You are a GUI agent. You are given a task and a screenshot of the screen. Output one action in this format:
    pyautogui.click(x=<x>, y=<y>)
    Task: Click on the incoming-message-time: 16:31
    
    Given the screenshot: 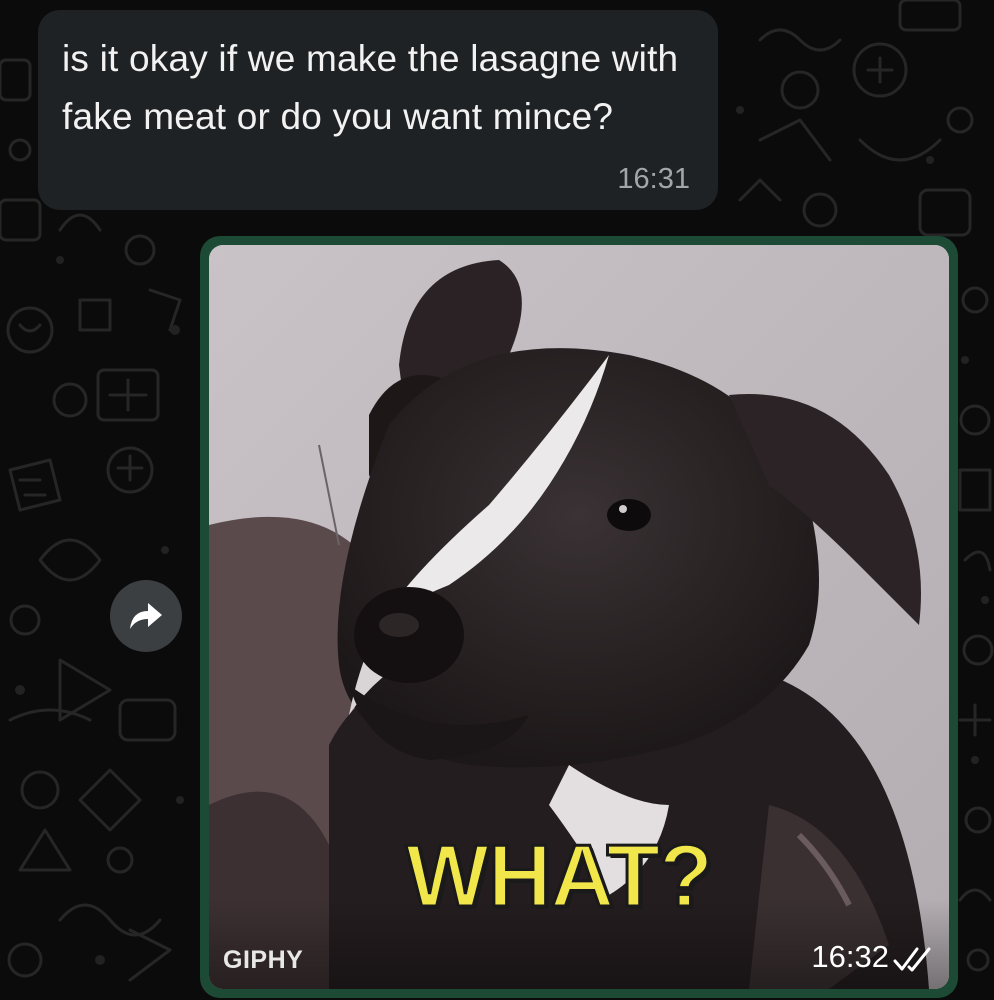 What is the action you would take?
    pyautogui.click(x=653, y=179)
    